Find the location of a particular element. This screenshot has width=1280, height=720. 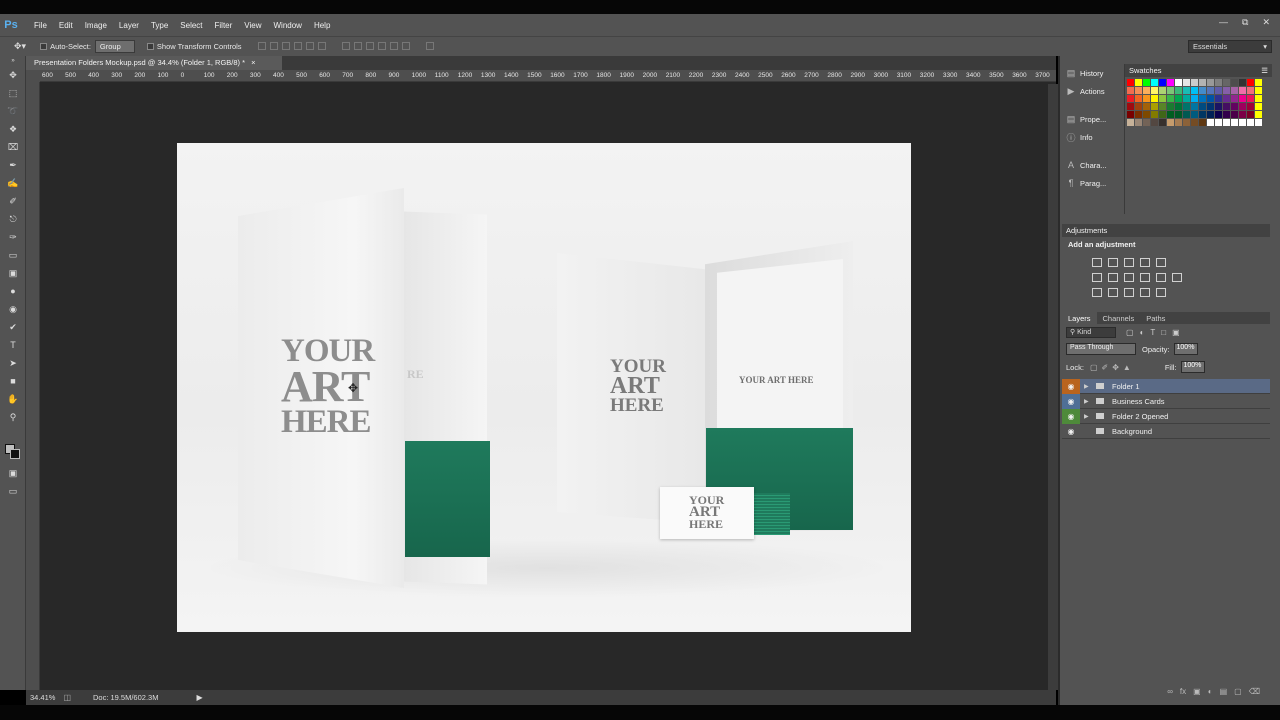

lock-move-icon: ✥ is located at coordinates (1115, 367).